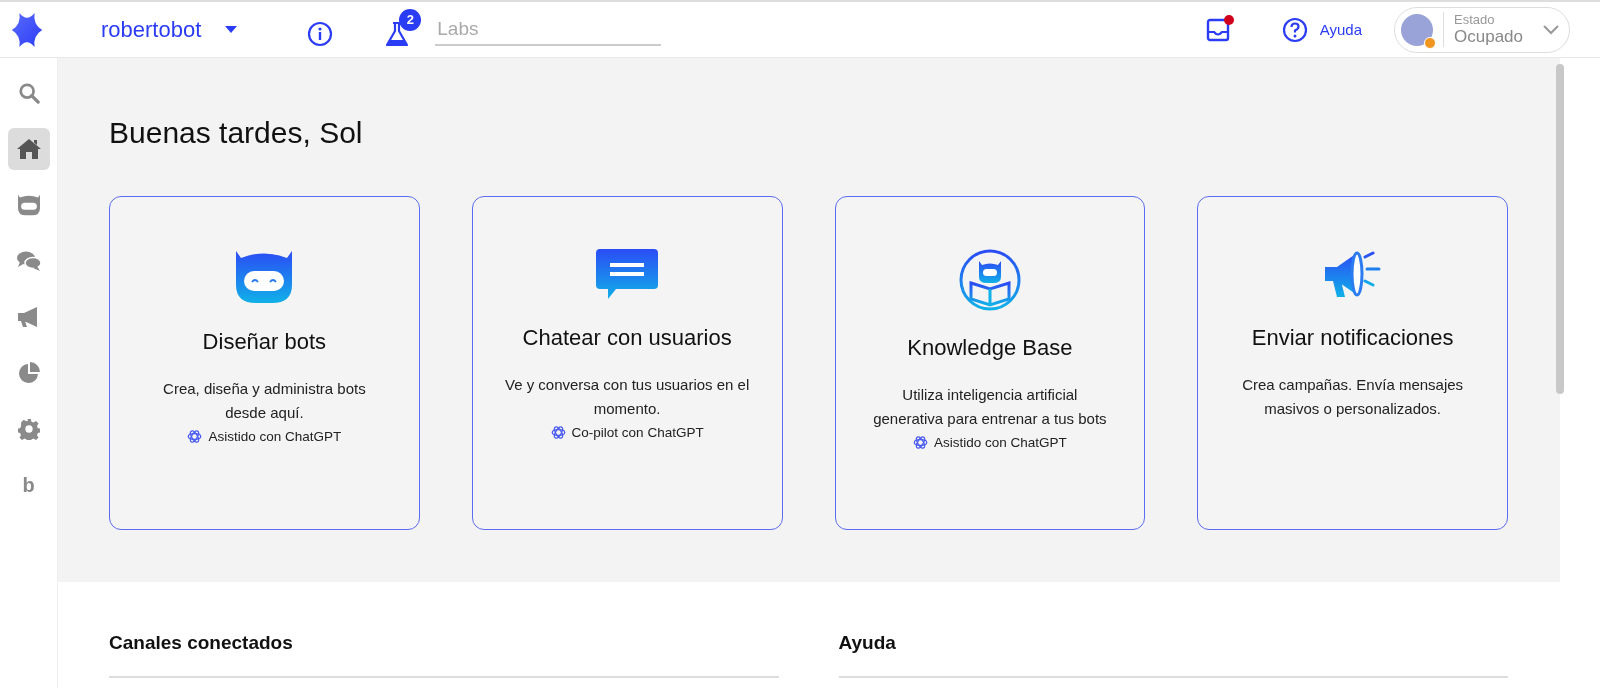 The image size is (1600, 688). I want to click on feature-card: Chatear con usuarios Ve y conversa con tus usuarios en el momento. Co-pilot con ChatGPT, so click(627, 363).